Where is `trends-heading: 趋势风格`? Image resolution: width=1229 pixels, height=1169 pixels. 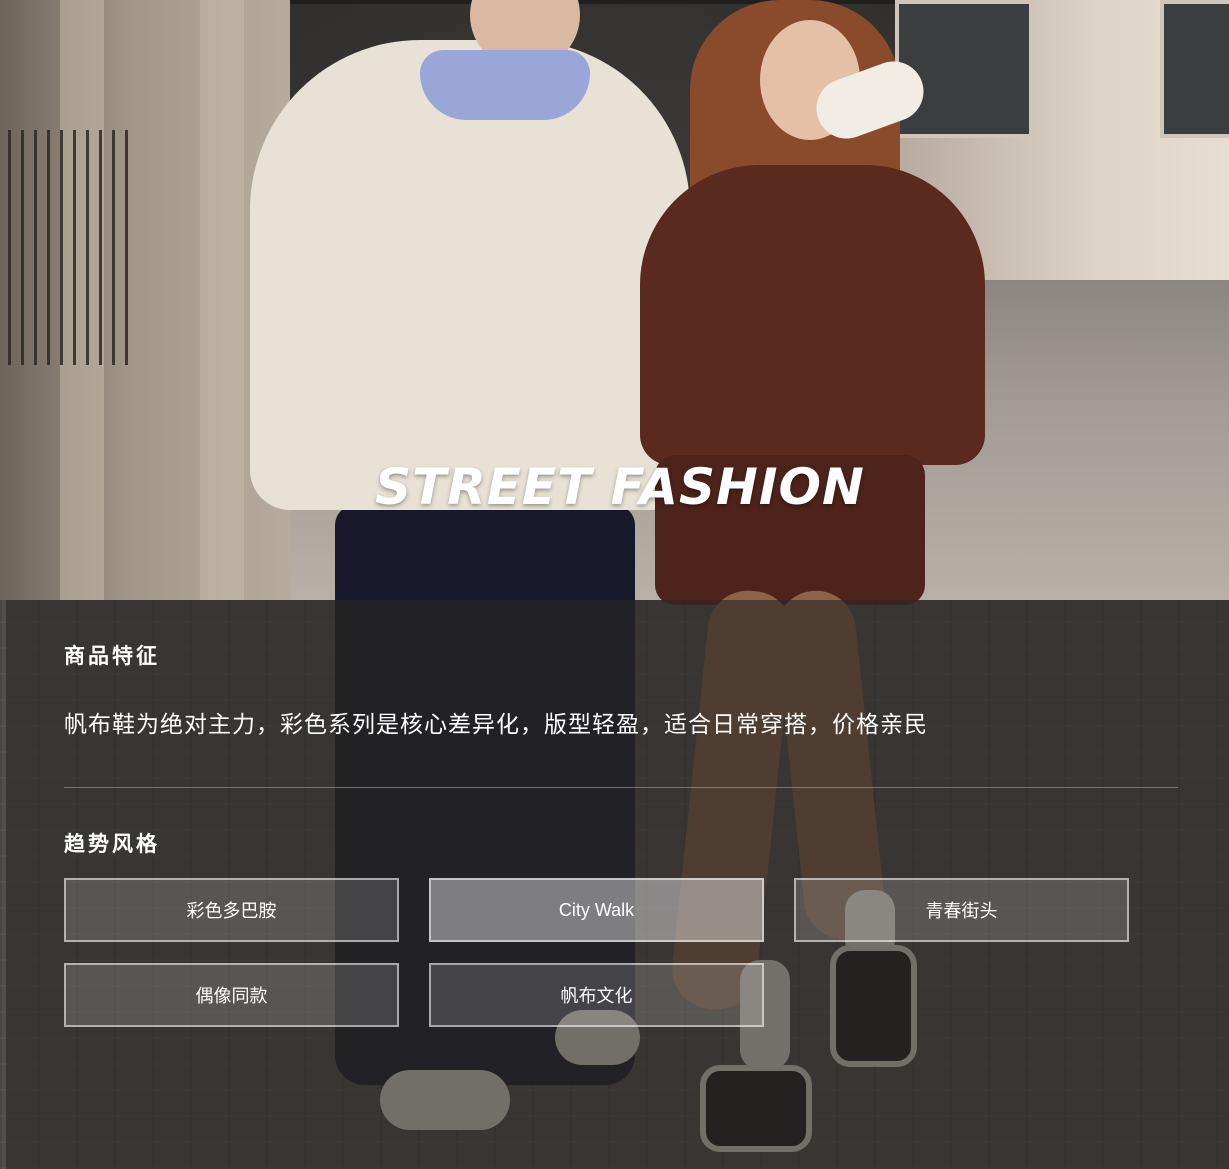
trends-heading: 趋势风格 is located at coordinates (112, 844).